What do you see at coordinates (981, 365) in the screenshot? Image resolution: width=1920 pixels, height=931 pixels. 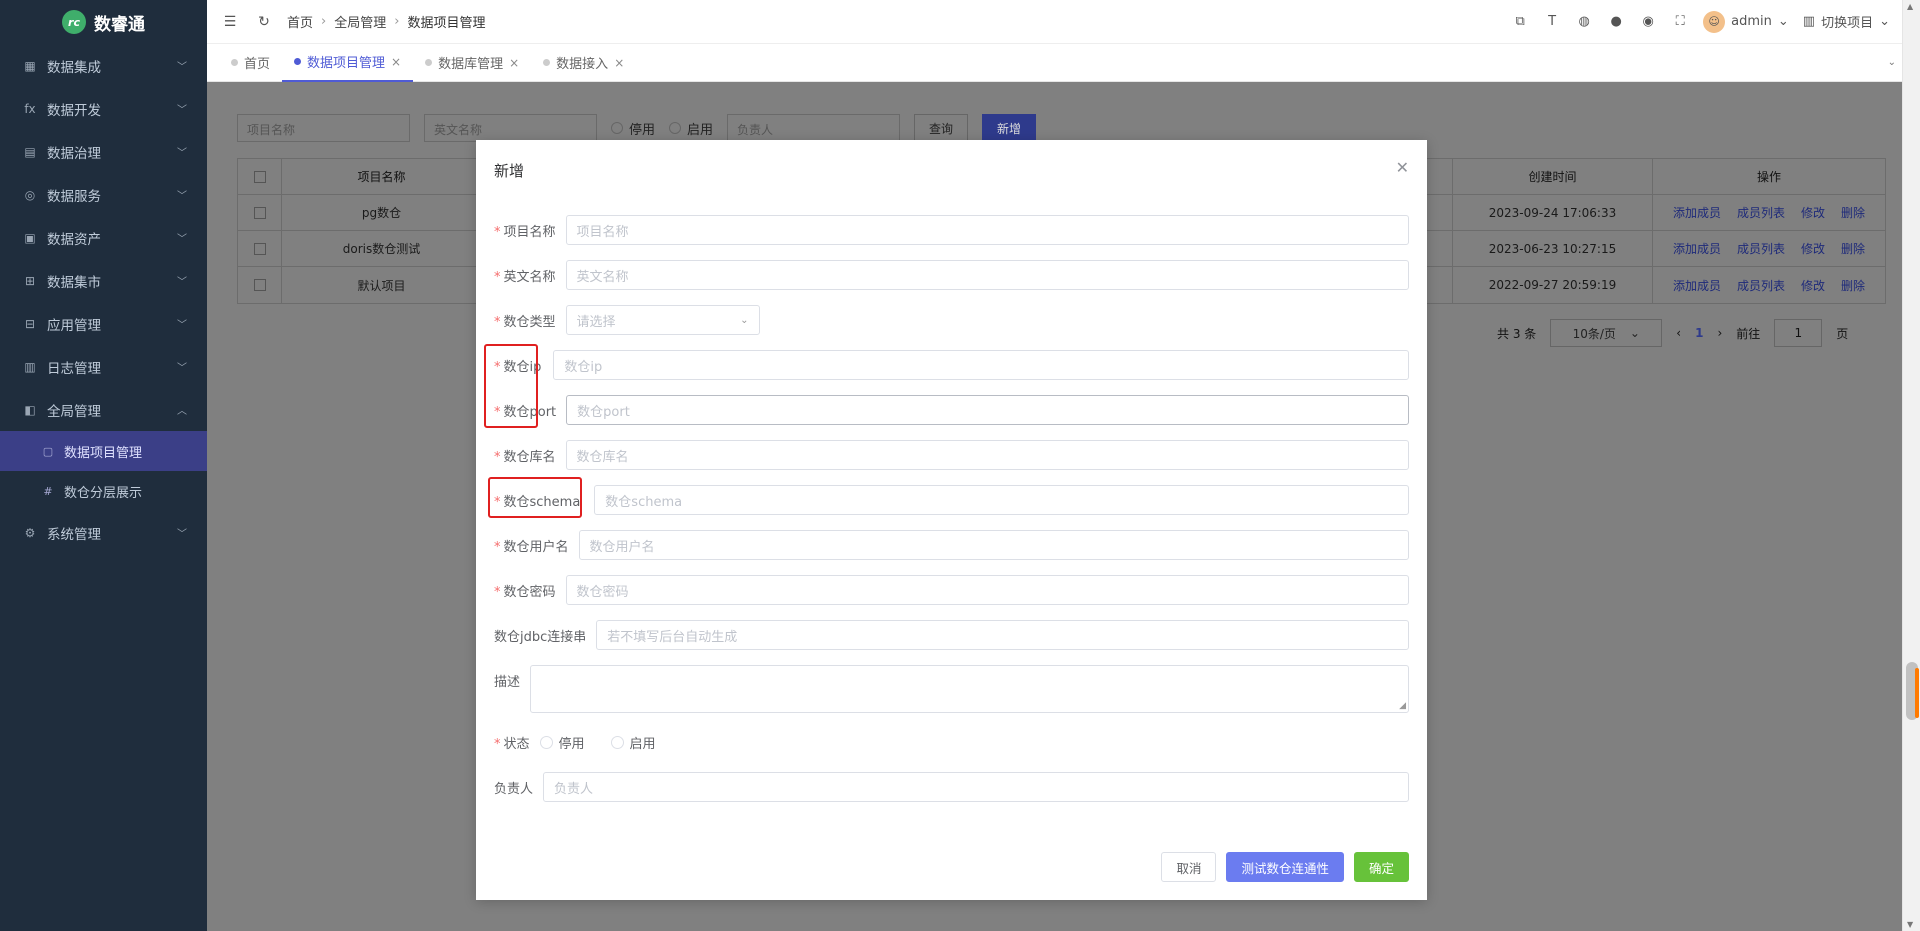 I see `warehouse-ip-input: 数仓ip` at bounding box center [981, 365].